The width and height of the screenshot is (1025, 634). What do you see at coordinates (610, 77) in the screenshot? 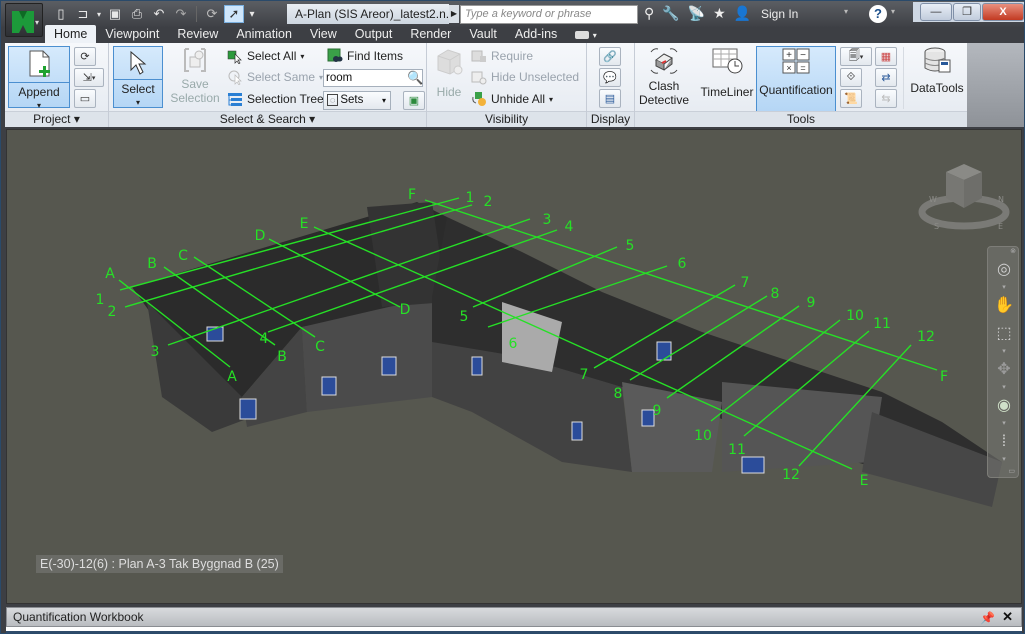
I see `quick-properties-button: 💬` at bounding box center [610, 77].